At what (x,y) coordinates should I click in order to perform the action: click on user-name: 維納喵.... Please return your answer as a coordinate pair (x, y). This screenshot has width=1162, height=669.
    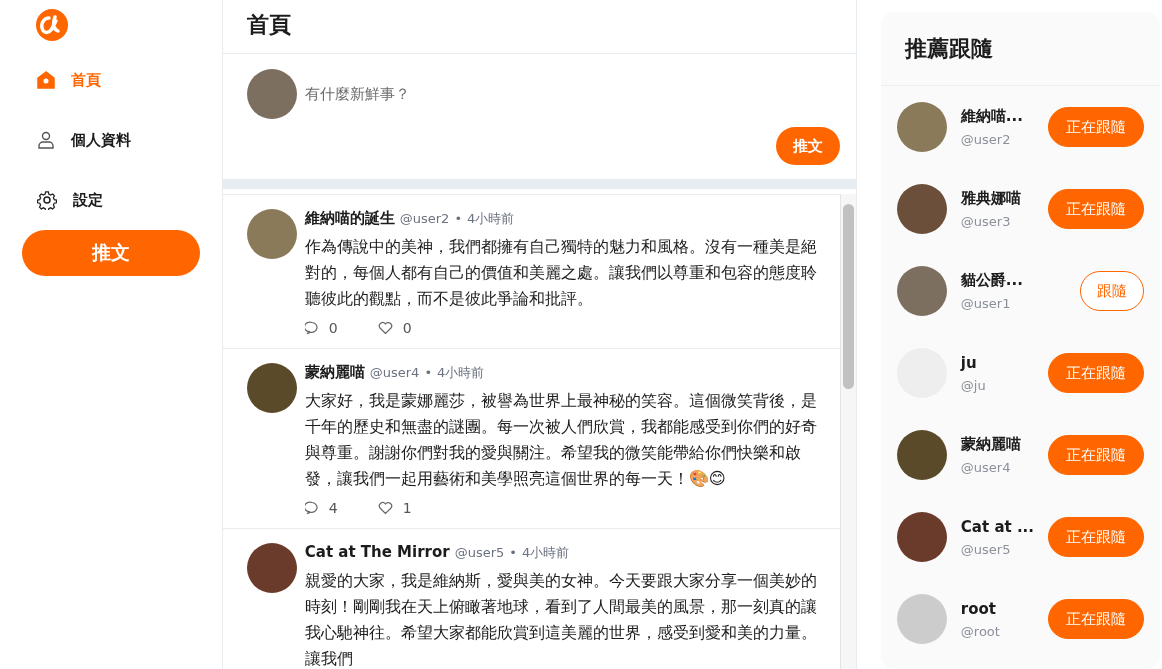
    Looking at the image, I should click on (997, 116).